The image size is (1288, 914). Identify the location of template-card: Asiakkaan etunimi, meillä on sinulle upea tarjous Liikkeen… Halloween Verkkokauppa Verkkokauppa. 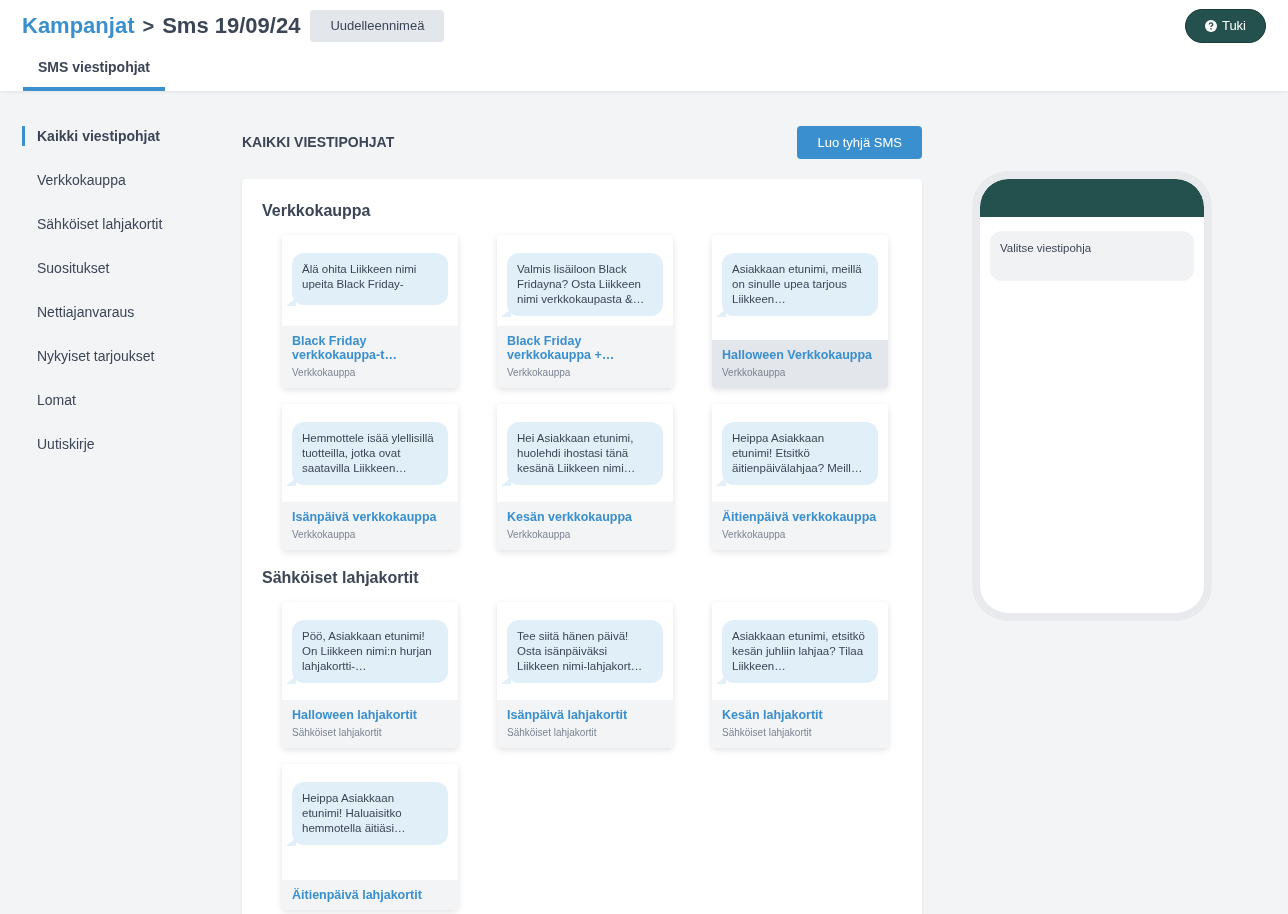
(800, 311).